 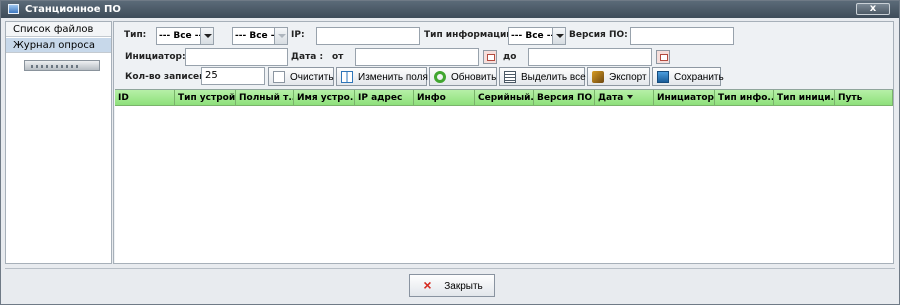 What do you see at coordinates (312, 77) in the screenshot?
I see `clear-button-label: Очистить` at bounding box center [312, 77].